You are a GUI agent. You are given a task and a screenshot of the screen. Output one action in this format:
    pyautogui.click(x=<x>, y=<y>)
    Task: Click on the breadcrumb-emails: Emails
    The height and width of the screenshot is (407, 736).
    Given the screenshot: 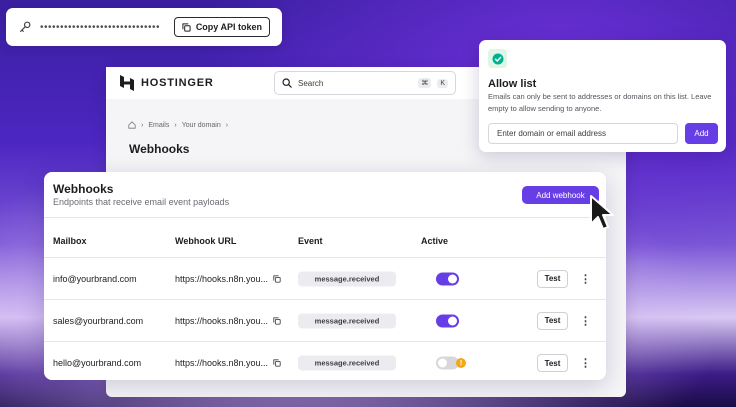 What is the action you would take?
    pyautogui.click(x=158, y=125)
    